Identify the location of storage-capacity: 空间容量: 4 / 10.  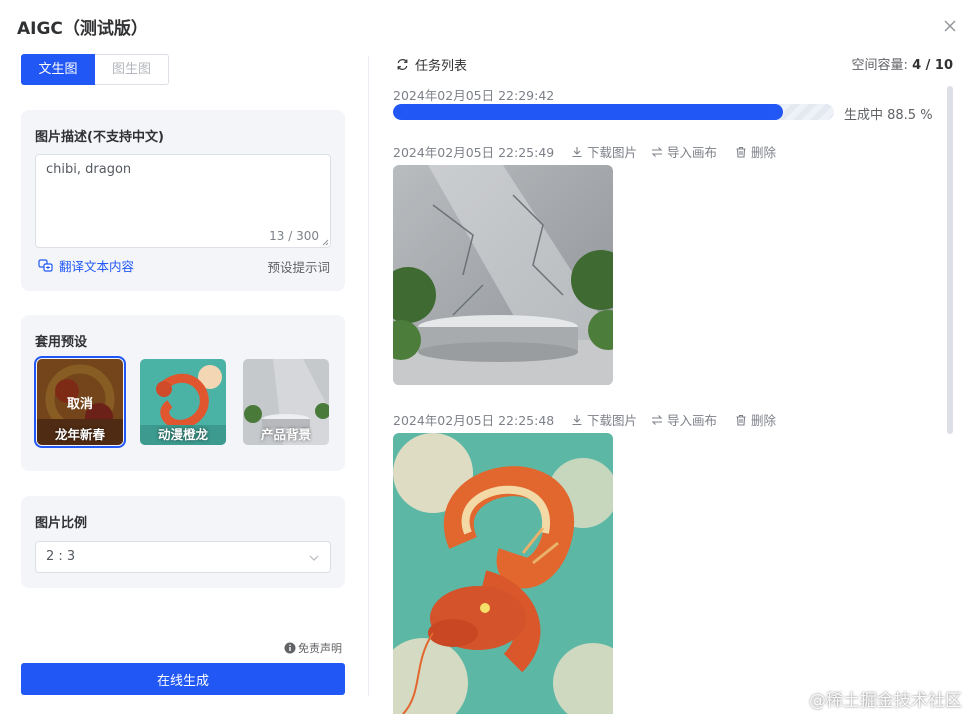
(902, 63).